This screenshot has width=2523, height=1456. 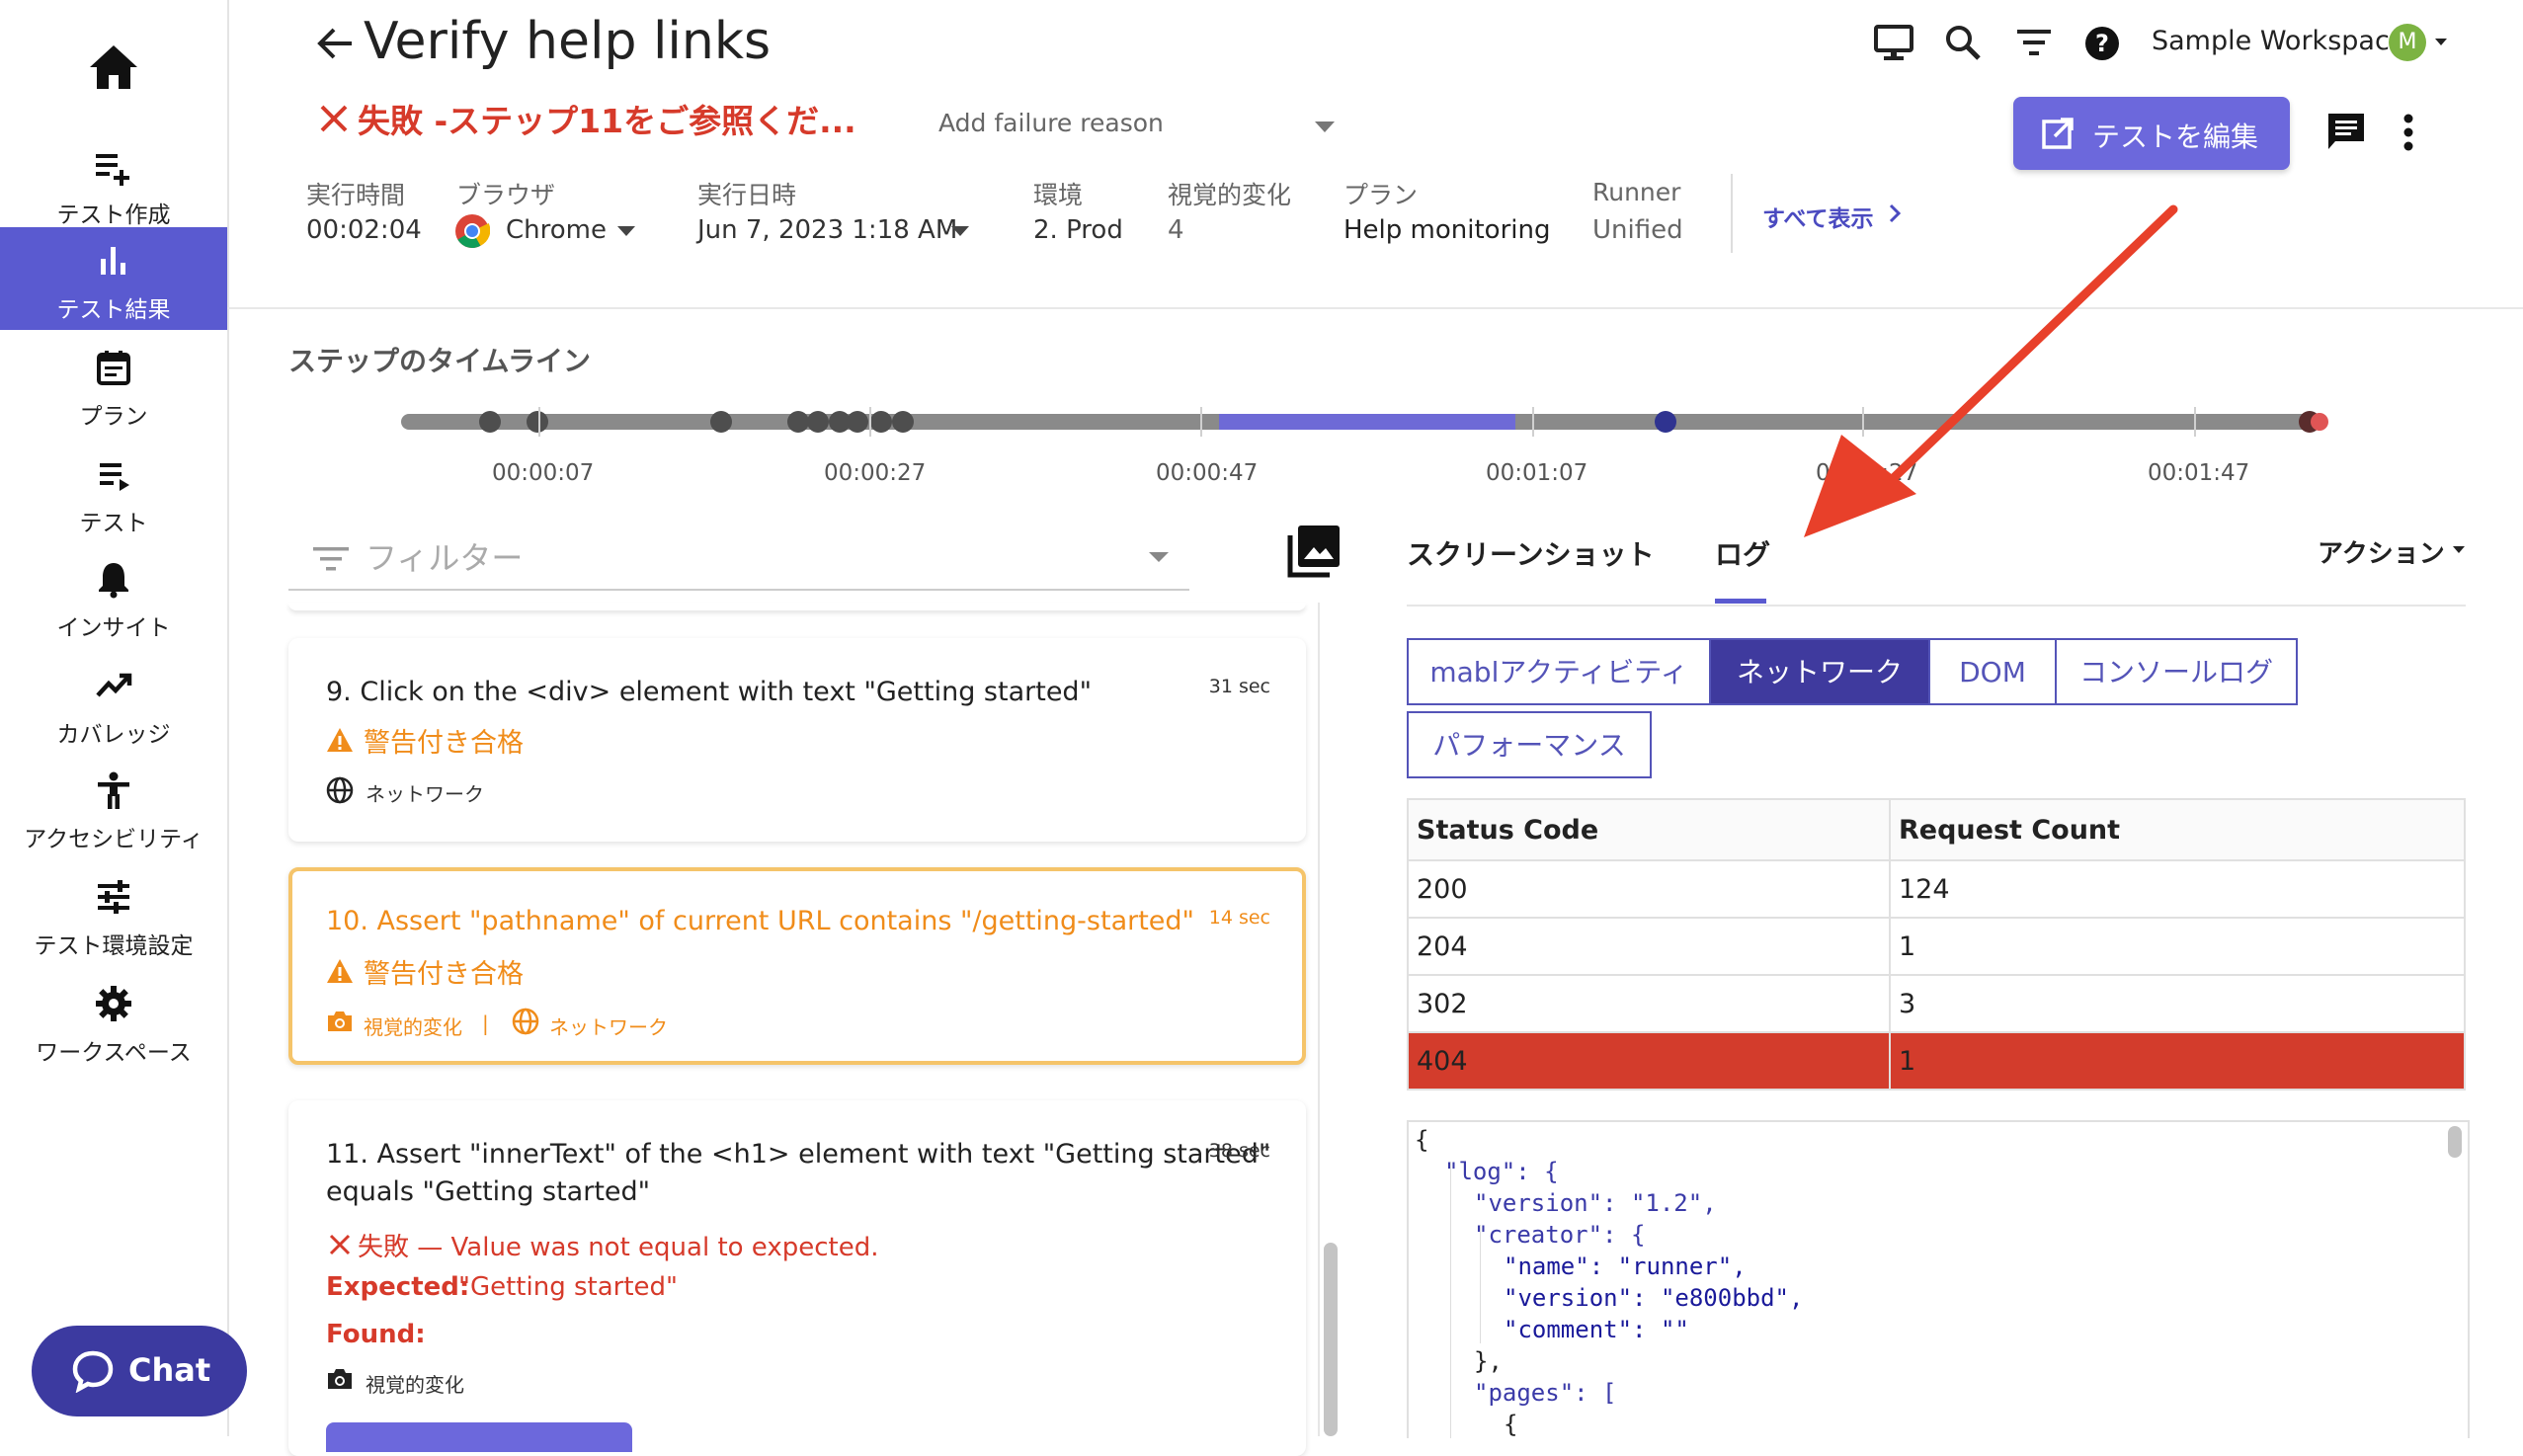 I want to click on run-date-select: Jun 7, 2023 1:18 AM, so click(x=827, y=230).